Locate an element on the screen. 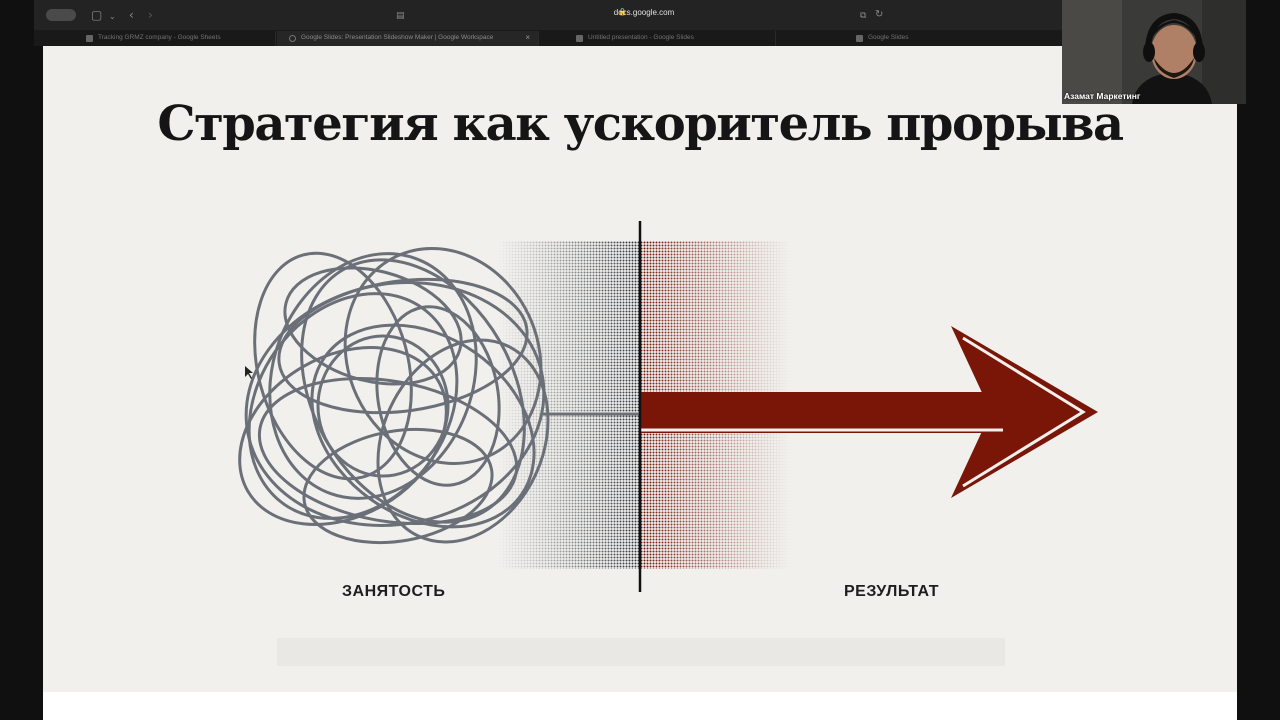 This screenshot has height=720, width=1280. label-busy: ЗАНЯТОСТЬ is located at coordinates (394, 591).